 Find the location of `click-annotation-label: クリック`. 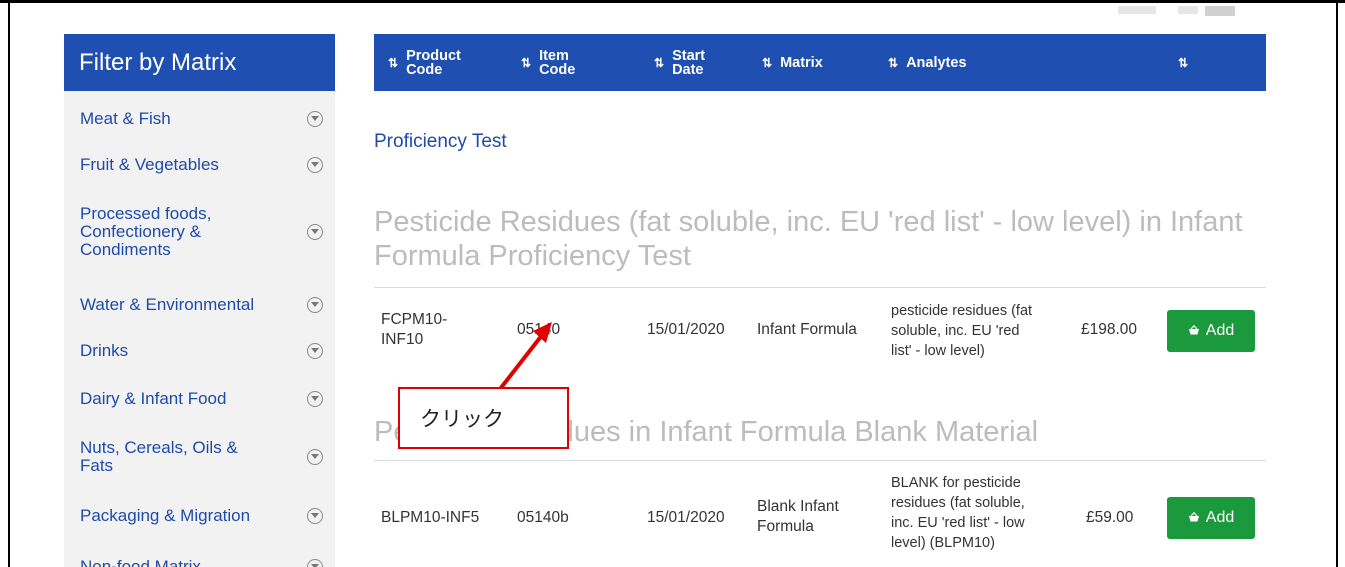

click-annotation-label: クリック is located at coordinates (462, 419).